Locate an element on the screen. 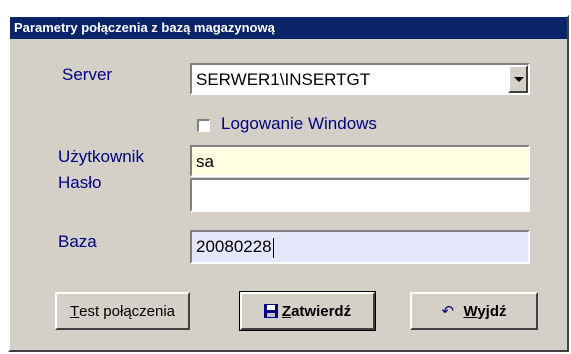 The width and height of the screenshot is (571, 354). floppy-disk-icon is located at coordinates (270, 311).